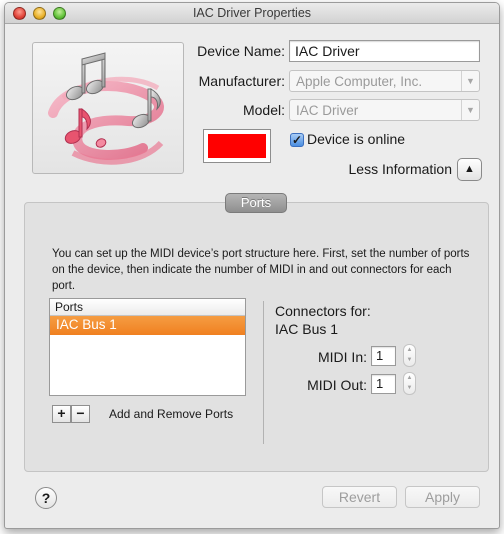 This screenshot has height=534, width=504. What do you see at coordinates (383, 356) in the screenshot?
I see `midi-in-field: 1` at bounding box center [383, 356].